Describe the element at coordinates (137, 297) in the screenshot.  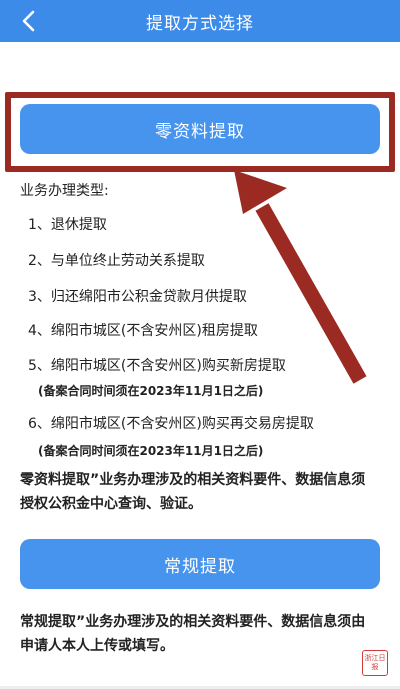
I see `business-item-loan-repayment: 3、归还绵阳市公积金贷款月供提取` at that location.